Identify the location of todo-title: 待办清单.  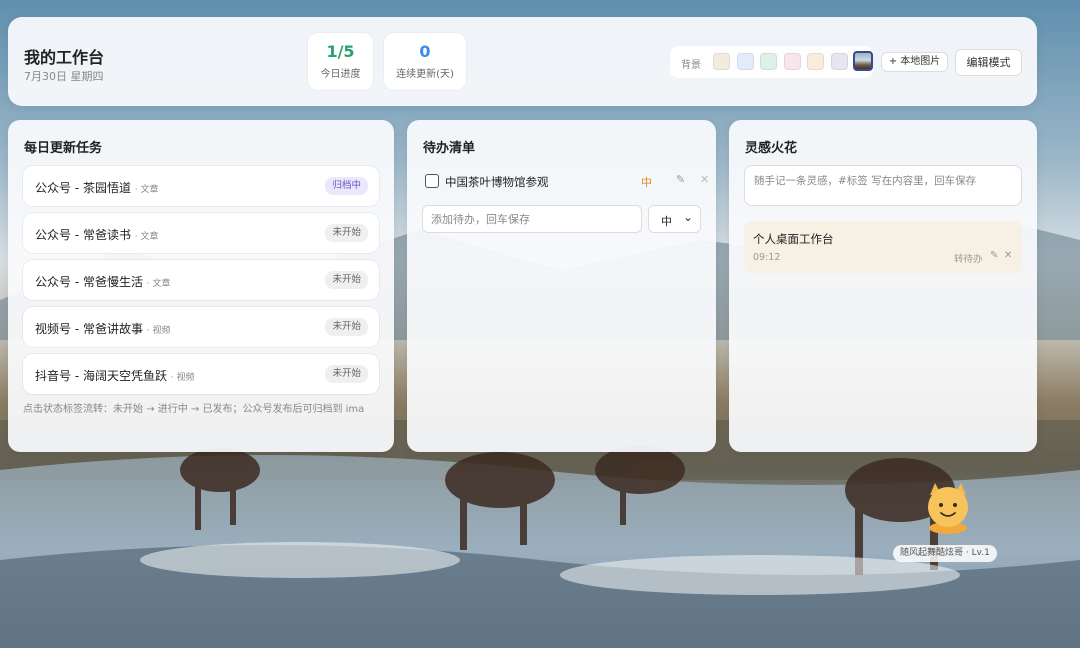
(449, 148).